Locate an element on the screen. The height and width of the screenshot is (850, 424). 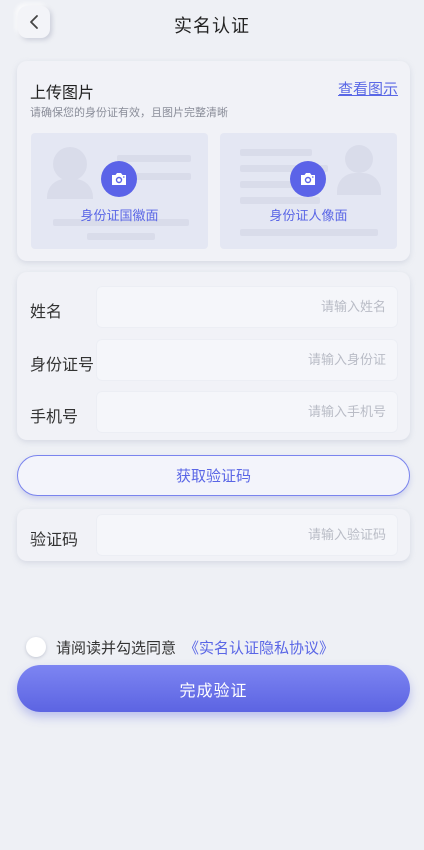
phone-input is located at coordinates (247, 412).